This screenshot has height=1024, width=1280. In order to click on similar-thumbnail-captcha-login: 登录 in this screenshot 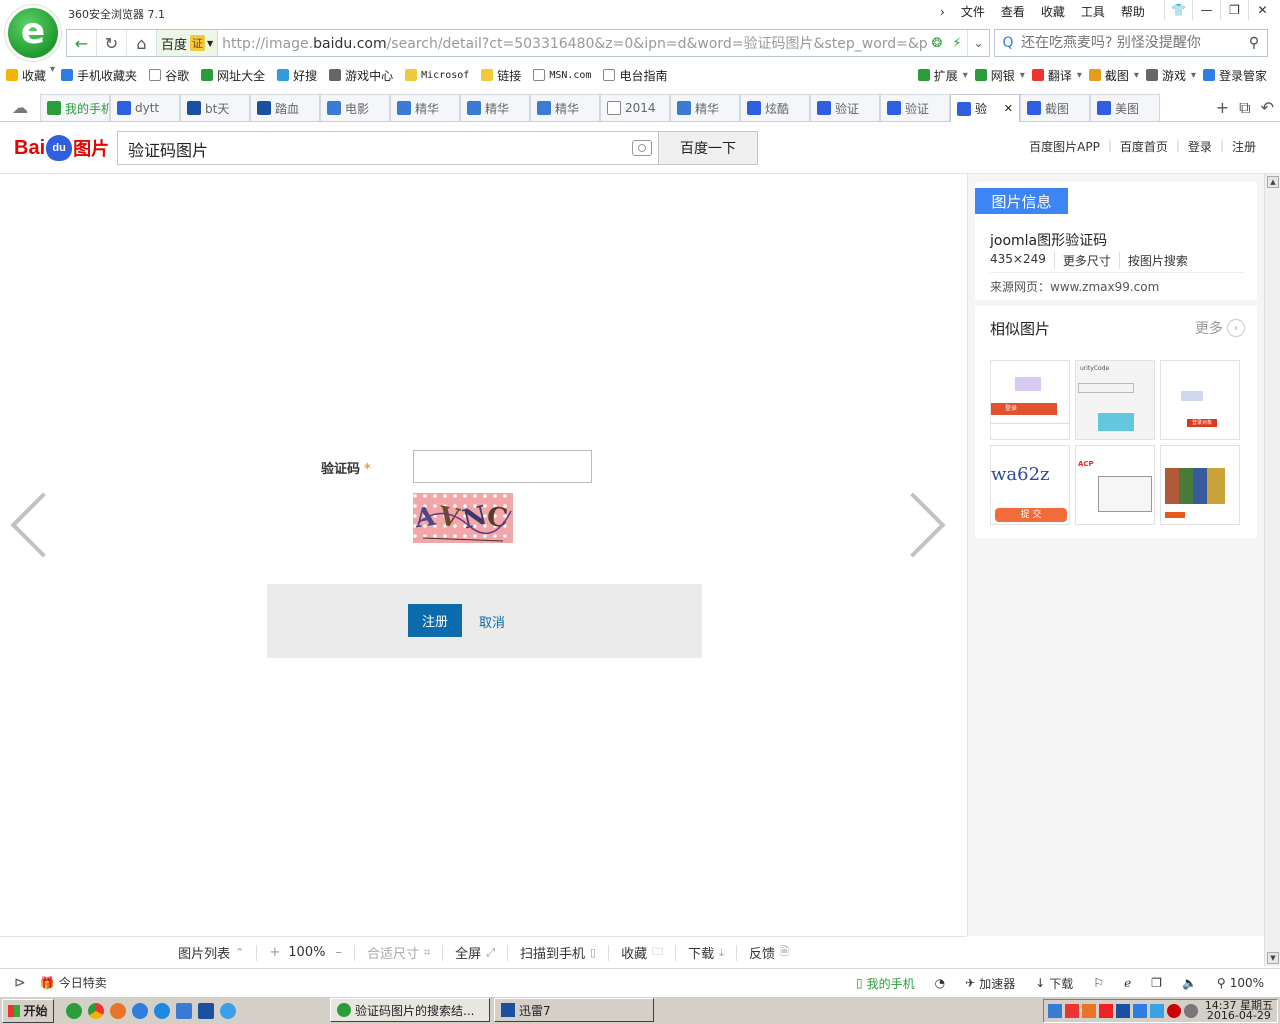, I will do `click(1030, 400)`.